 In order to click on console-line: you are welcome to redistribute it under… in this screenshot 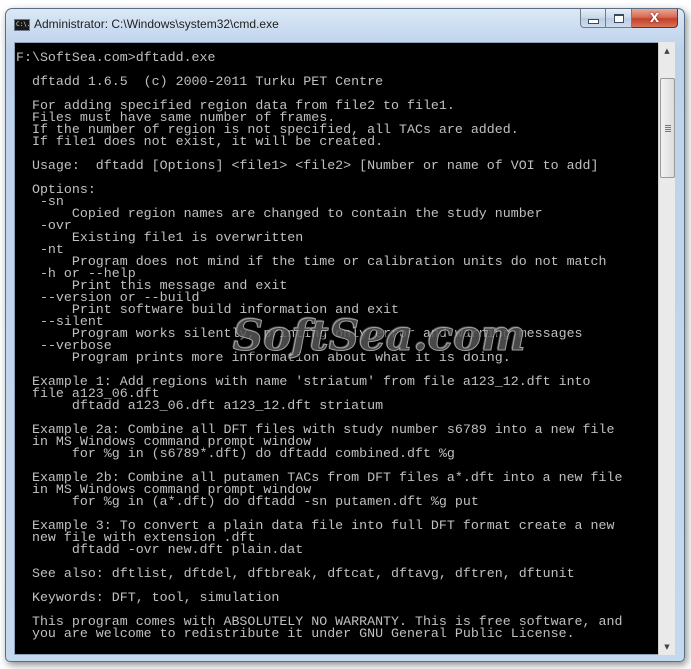, I will do `click(295, 633)`.